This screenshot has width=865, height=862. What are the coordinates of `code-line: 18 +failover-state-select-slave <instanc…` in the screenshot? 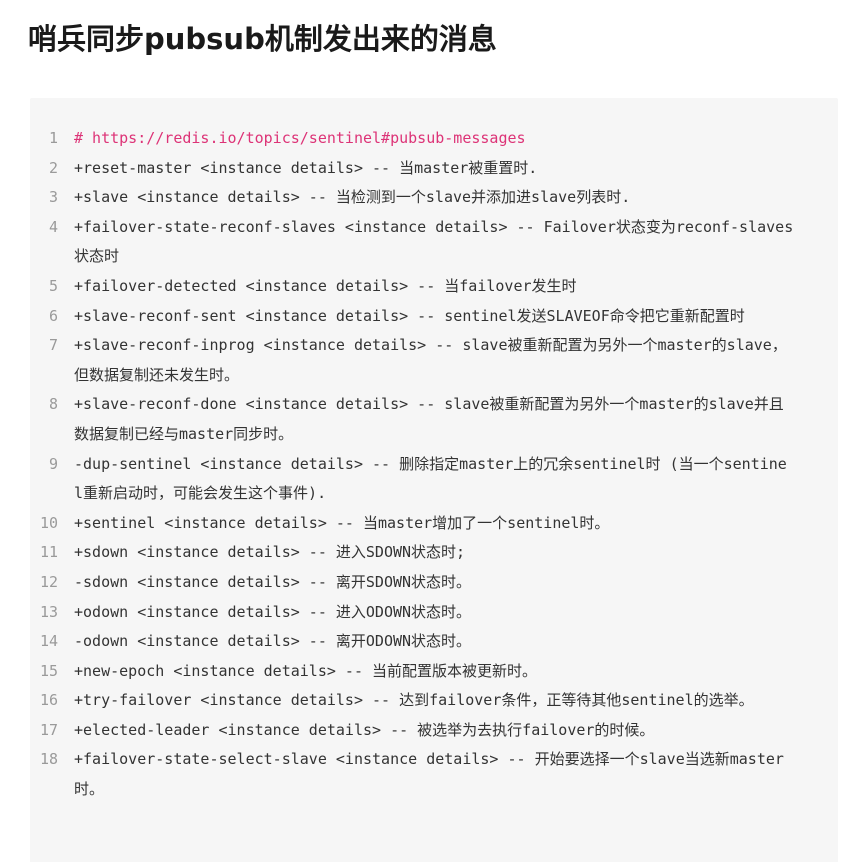 It's located at (434, 774).